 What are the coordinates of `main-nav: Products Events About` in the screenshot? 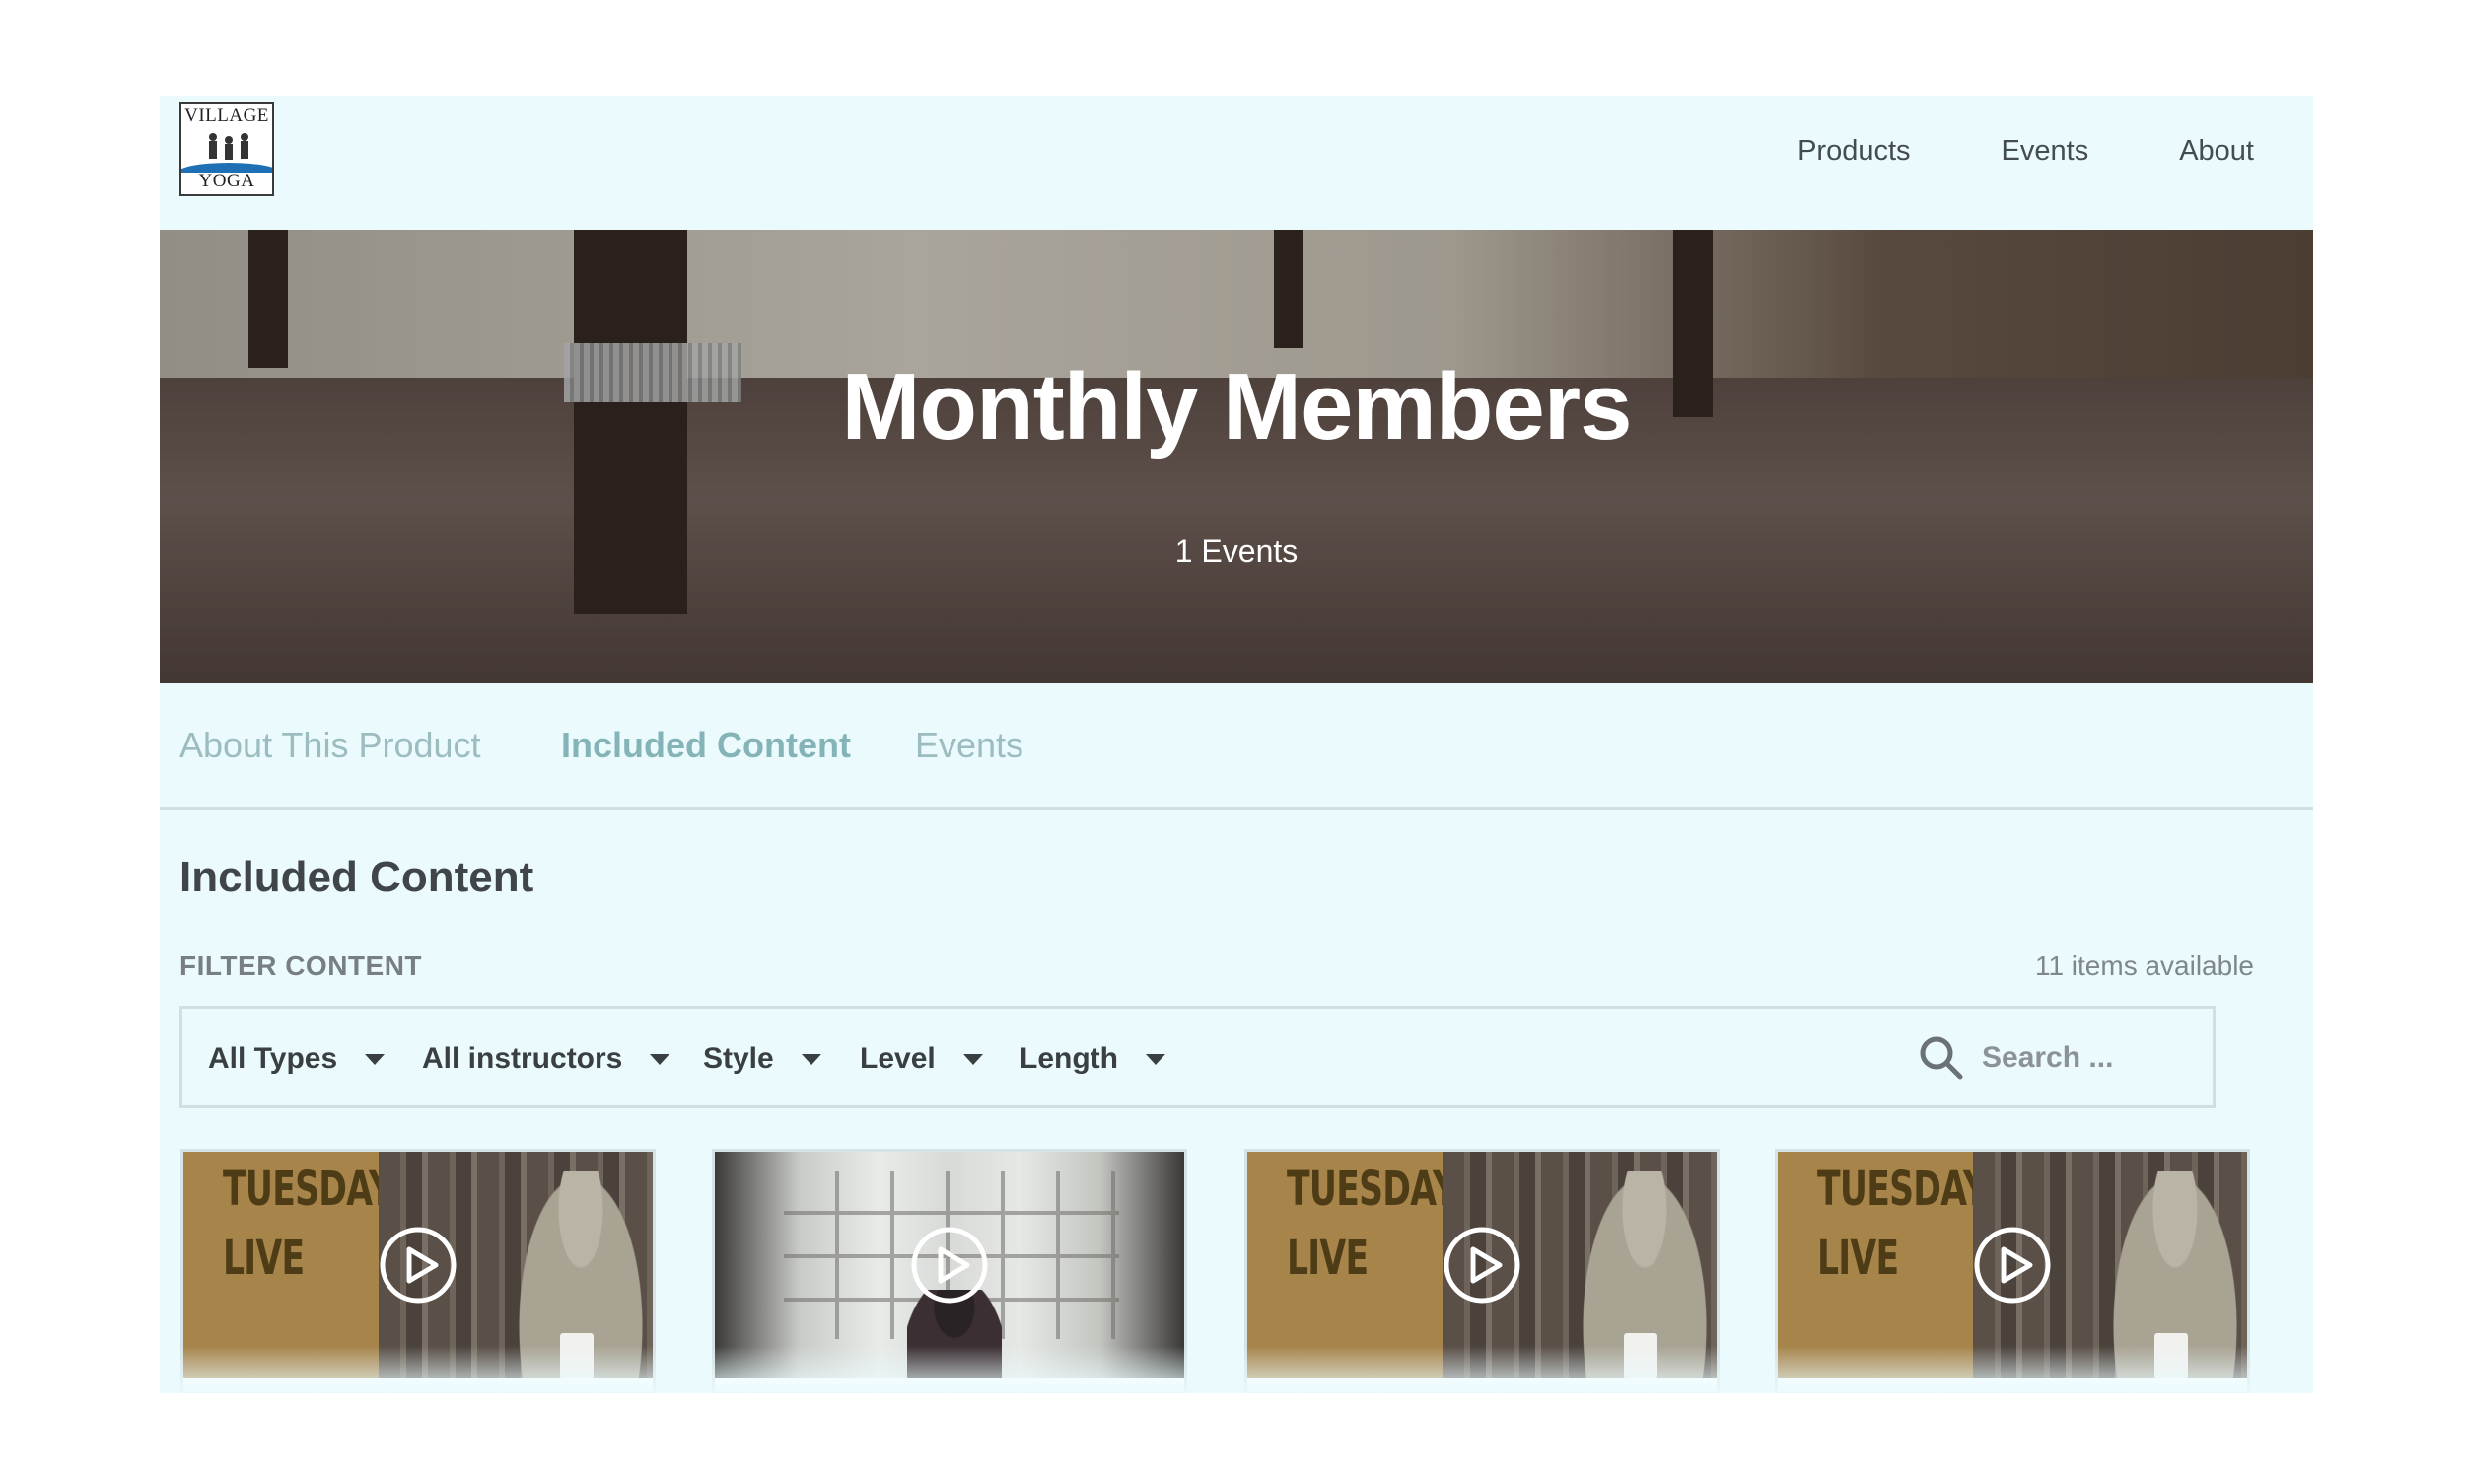 It's located at (2025, 151).